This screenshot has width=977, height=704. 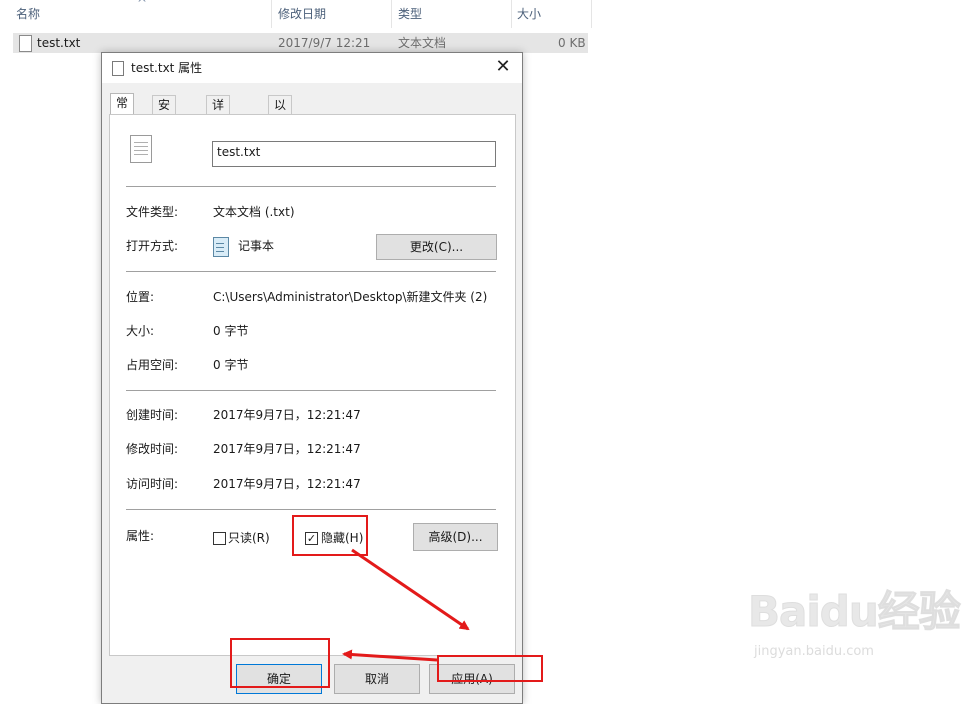 What do you see at coordinates (814, 651) in the screenshot?
I see `watermark-url: jingyan.baidu.com` at bounding box center [814, 651].